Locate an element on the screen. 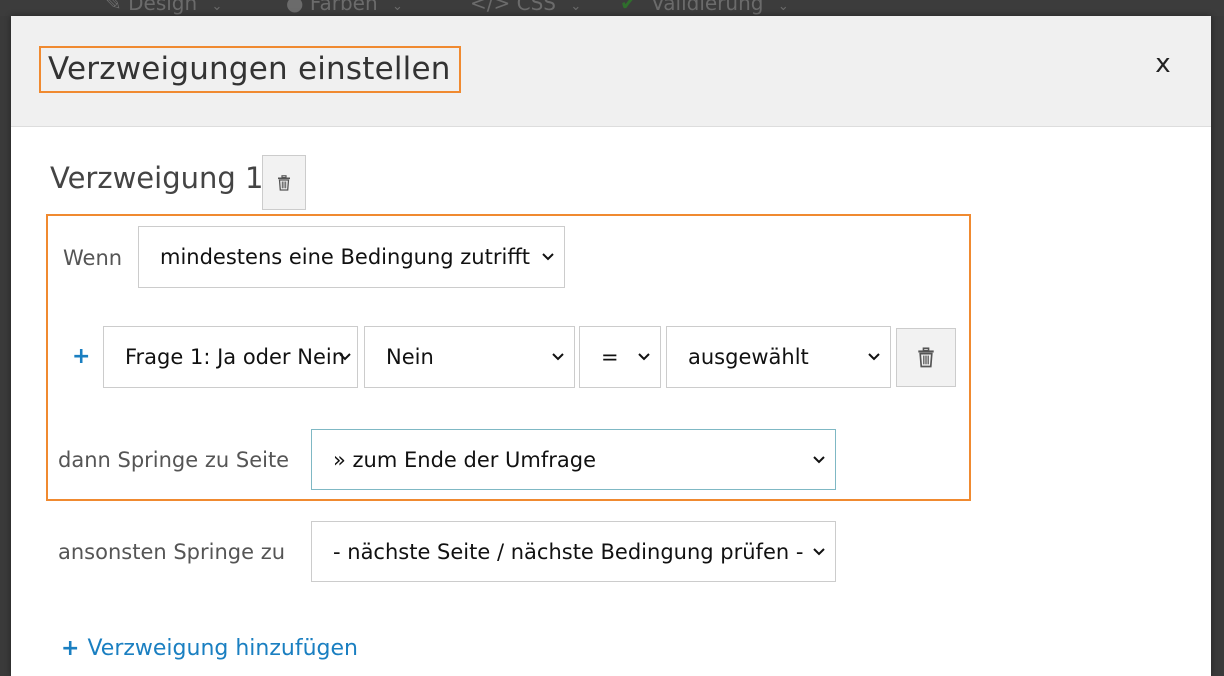  delete-branch-button is located at coordinates (284, 182).